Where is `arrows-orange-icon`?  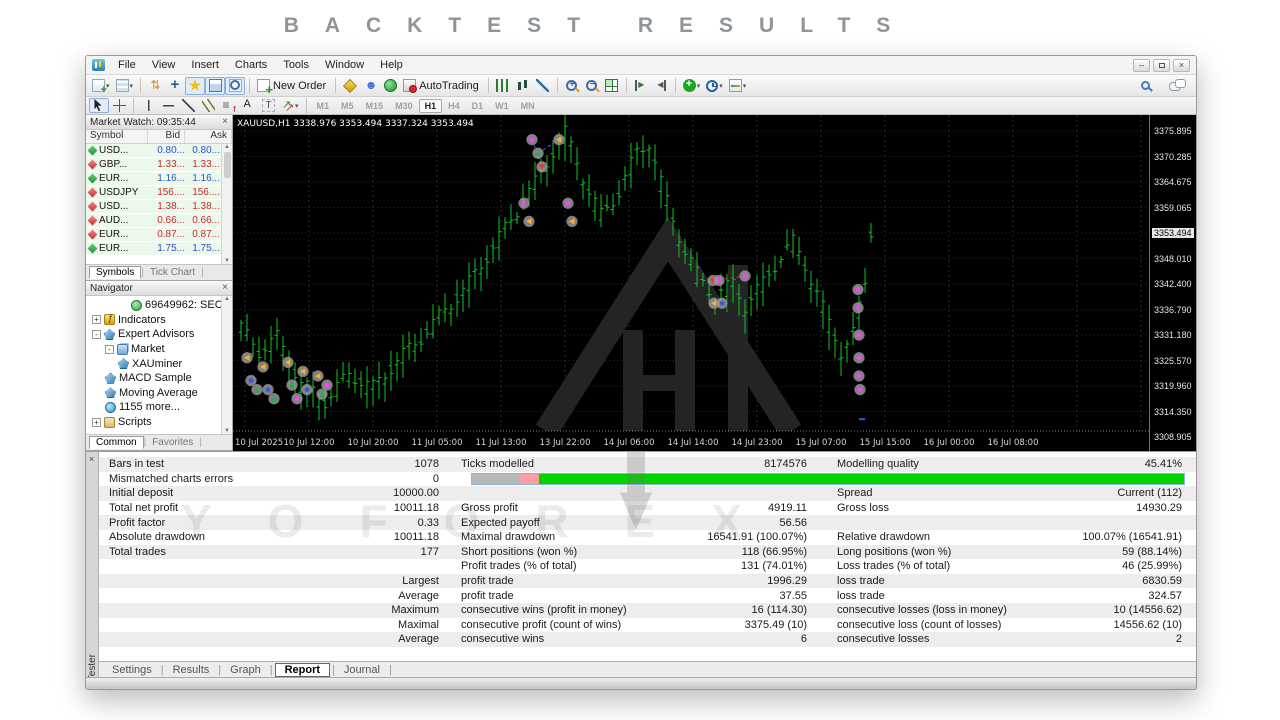 arrows-orange-icon is located at coordinates (155, 85).